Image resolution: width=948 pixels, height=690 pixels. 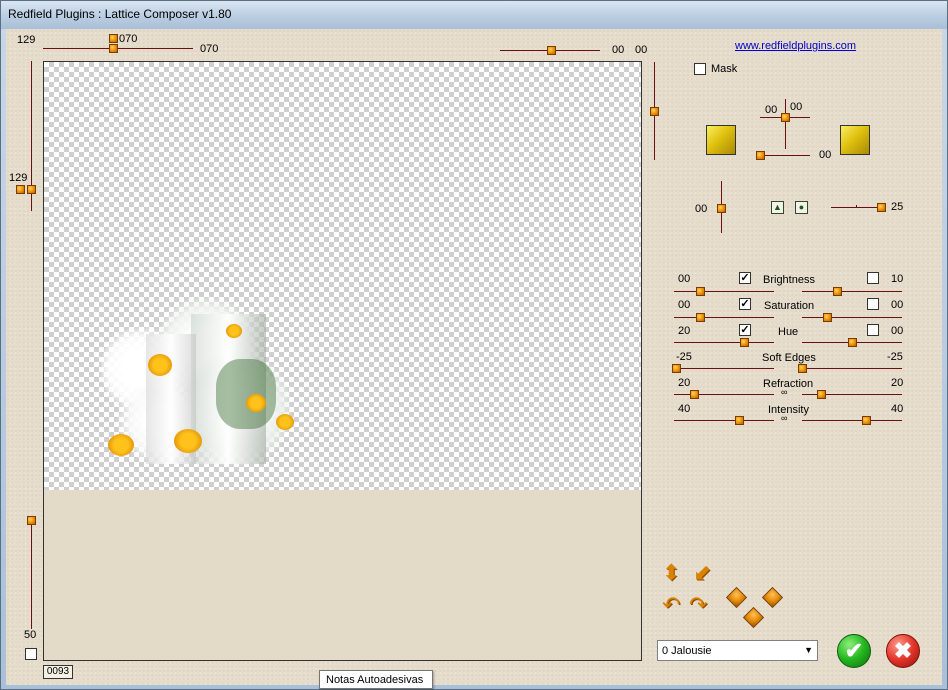 I want to click on top-right-value-2: 00, so click(x=641, y=50).